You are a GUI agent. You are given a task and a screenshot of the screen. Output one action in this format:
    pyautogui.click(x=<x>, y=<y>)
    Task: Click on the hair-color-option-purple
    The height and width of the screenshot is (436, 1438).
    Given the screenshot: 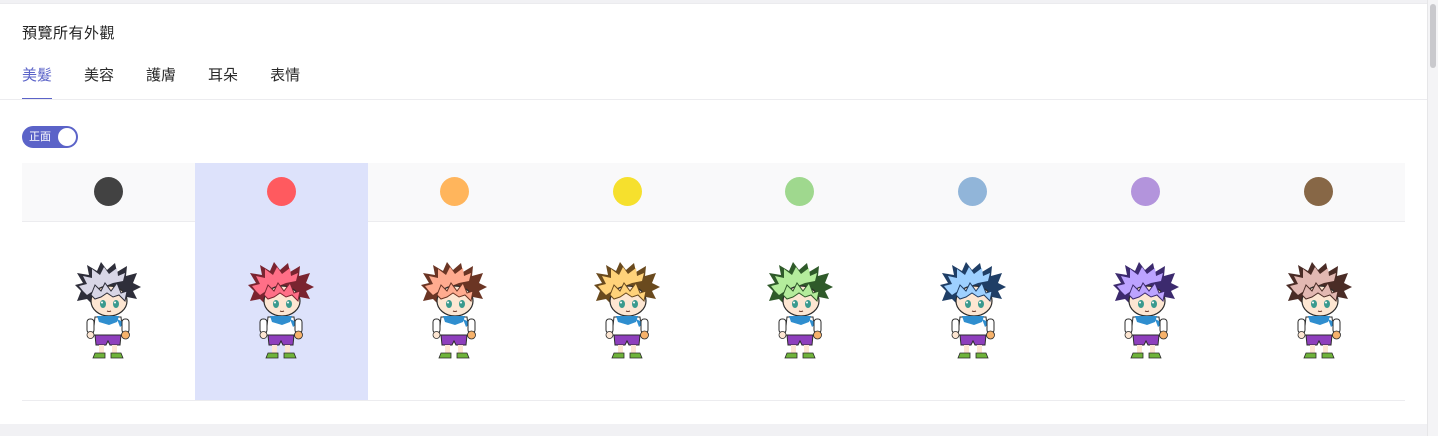 What is the action you would take?
    pyautogui.click(x=1145, y=282)
    